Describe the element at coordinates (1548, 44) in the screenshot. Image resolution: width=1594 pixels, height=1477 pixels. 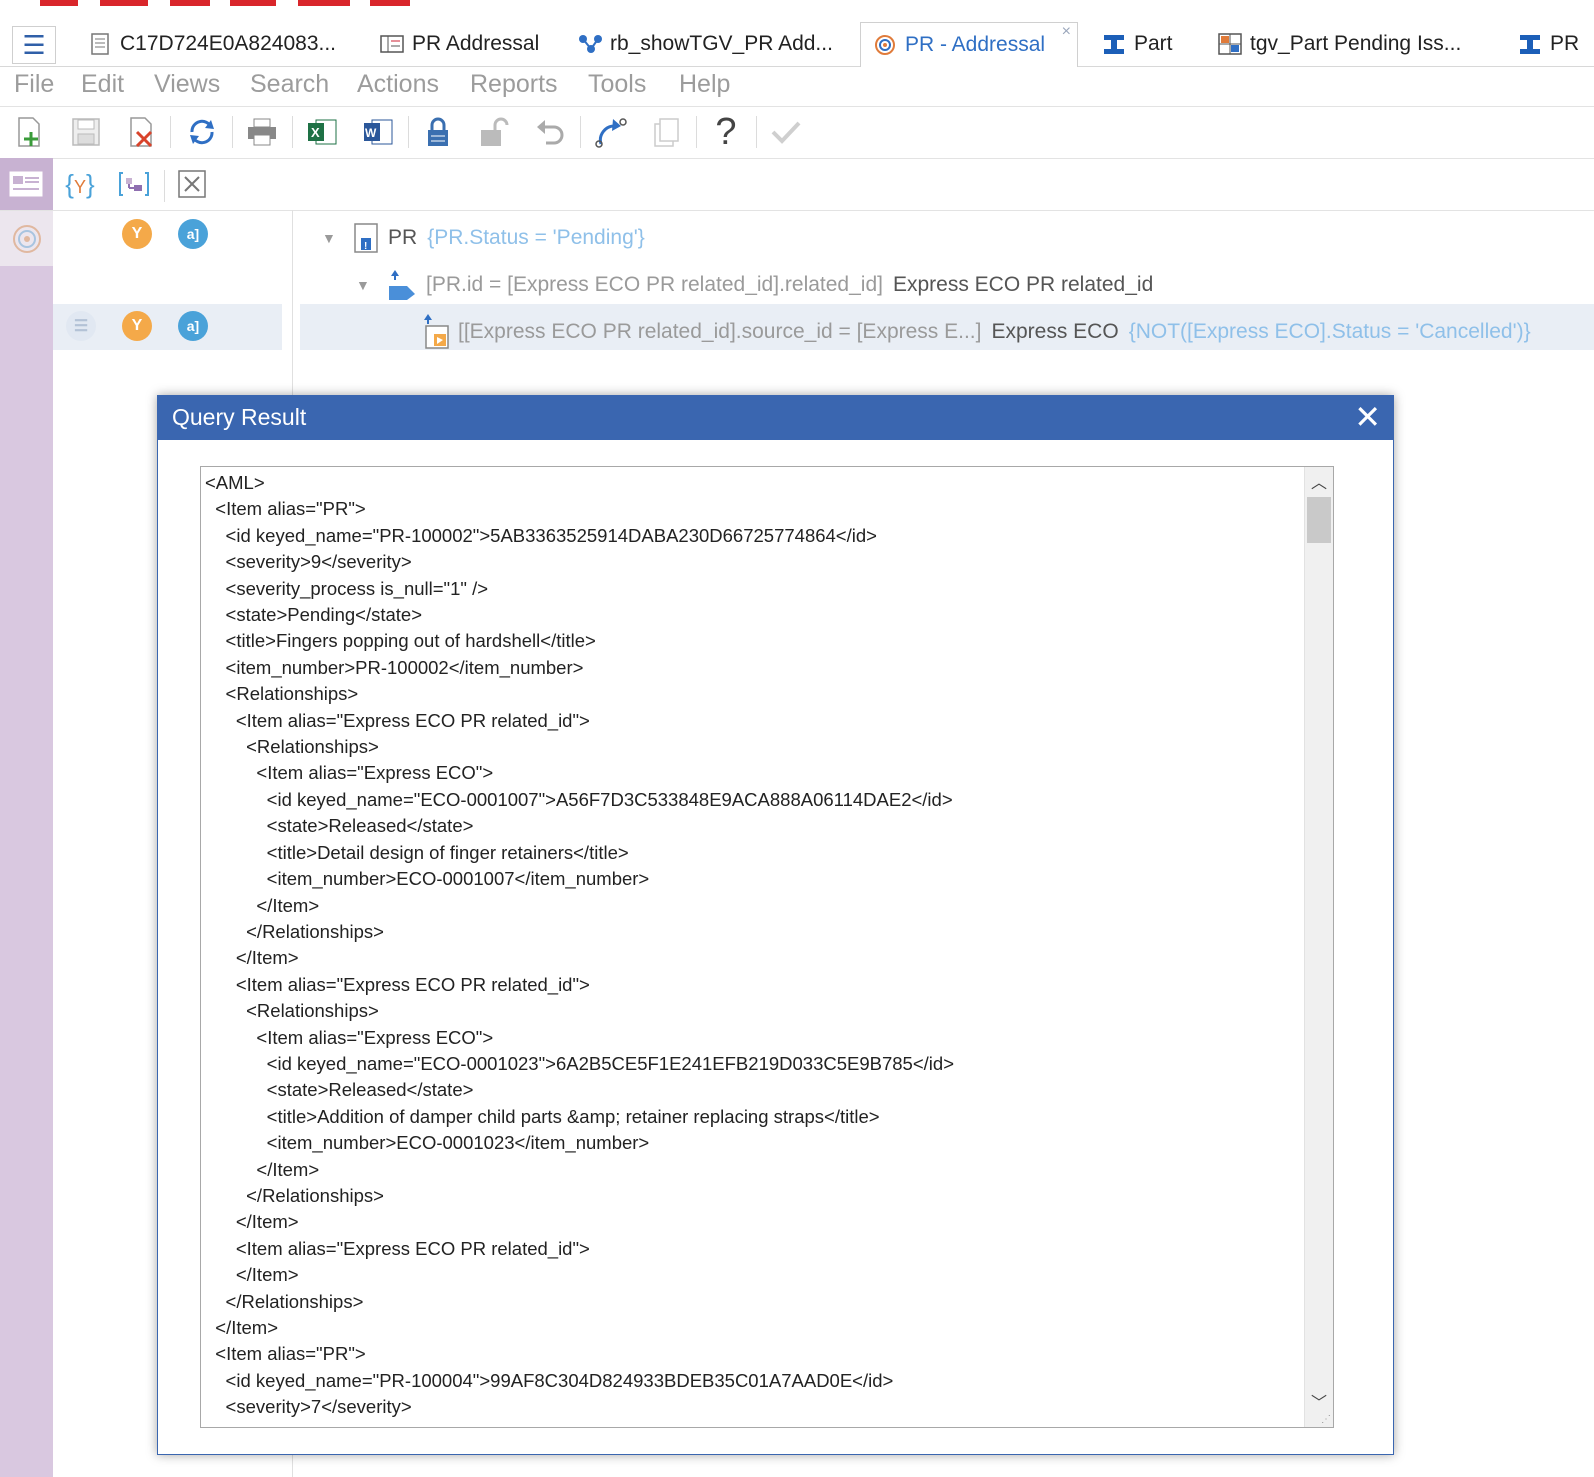
I see `tab-pr: PR` at that location.